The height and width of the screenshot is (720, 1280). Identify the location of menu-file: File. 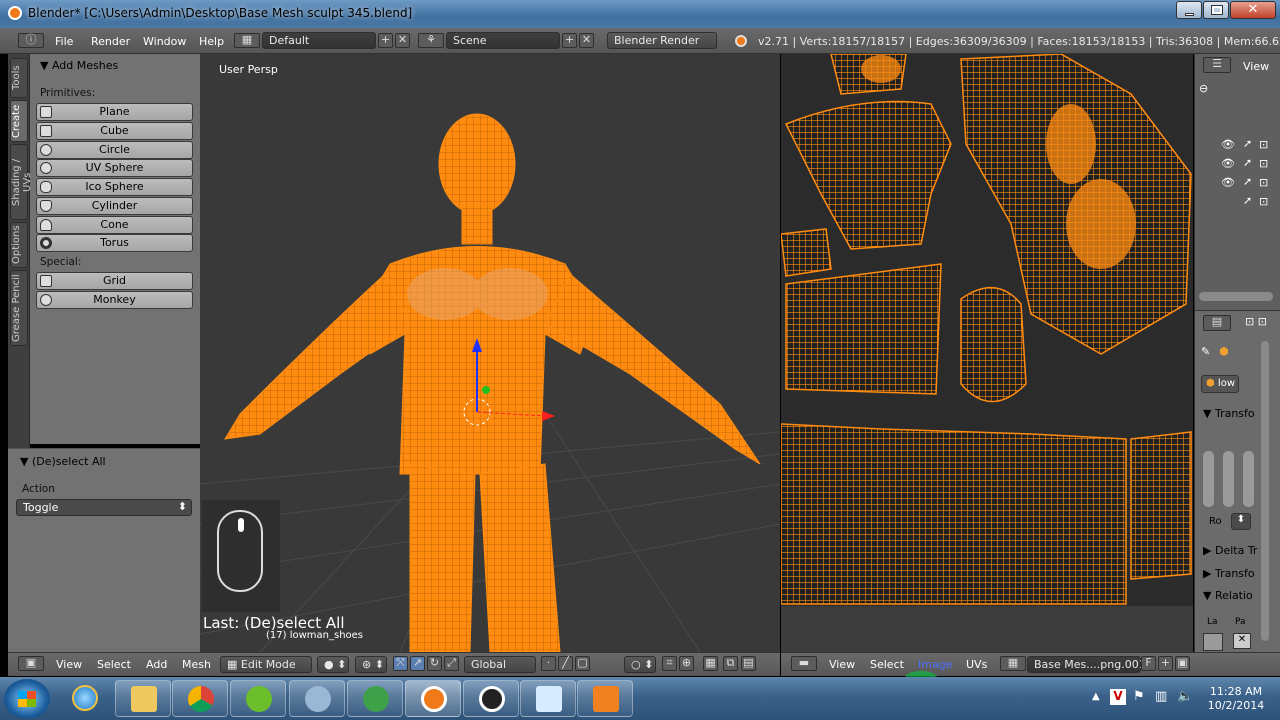
(64, 41).